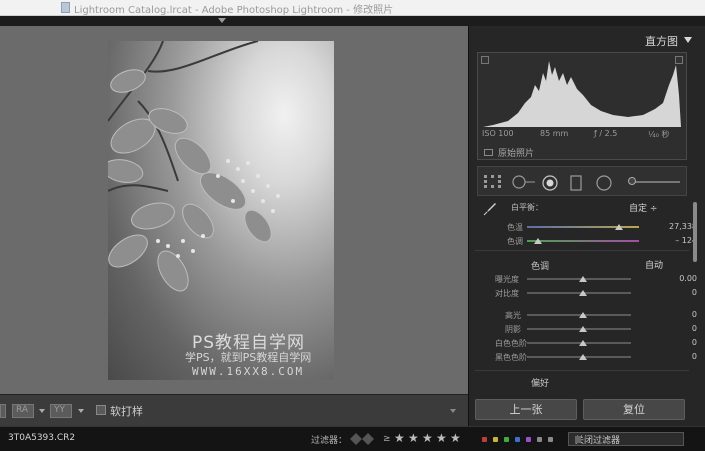  Describe the element at coordinates (694, 328) in the screenshot. I see `shadows-value: 0` at that location.